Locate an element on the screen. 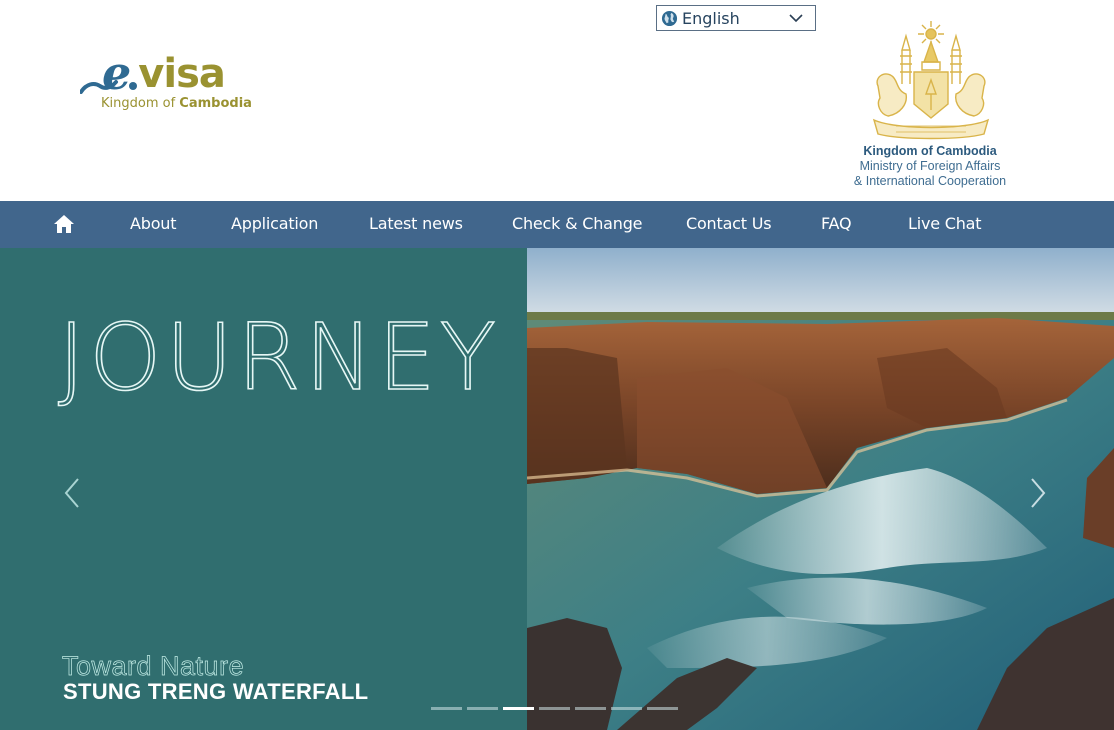 This screenshot has width=1114, height=730. ministry-line-1: Kingdom of Cambodia is located at coordinates (930, 151).